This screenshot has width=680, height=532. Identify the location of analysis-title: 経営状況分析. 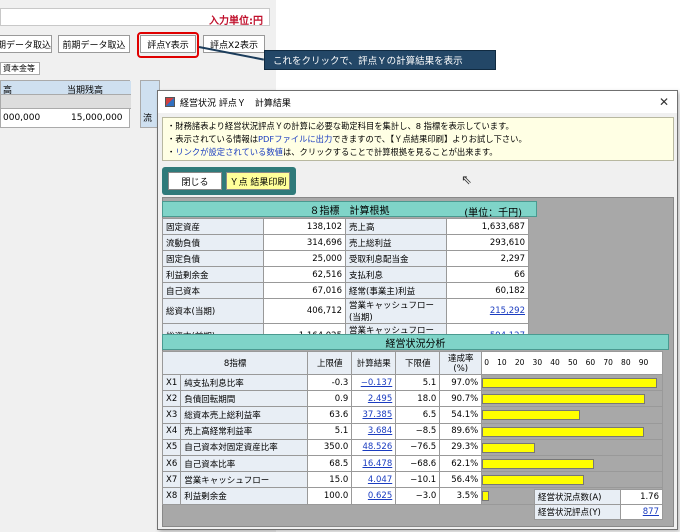
(415, 344).